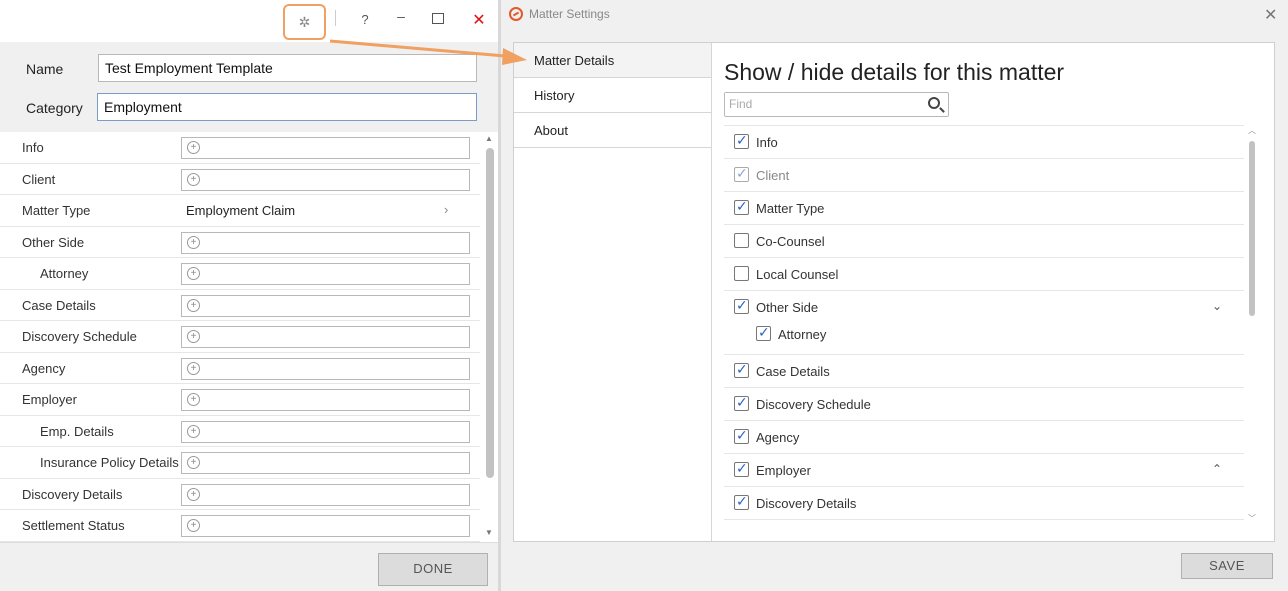 The height and width of the screenshot is (591, 1288). I want to click on find-box, so click(836, 104).